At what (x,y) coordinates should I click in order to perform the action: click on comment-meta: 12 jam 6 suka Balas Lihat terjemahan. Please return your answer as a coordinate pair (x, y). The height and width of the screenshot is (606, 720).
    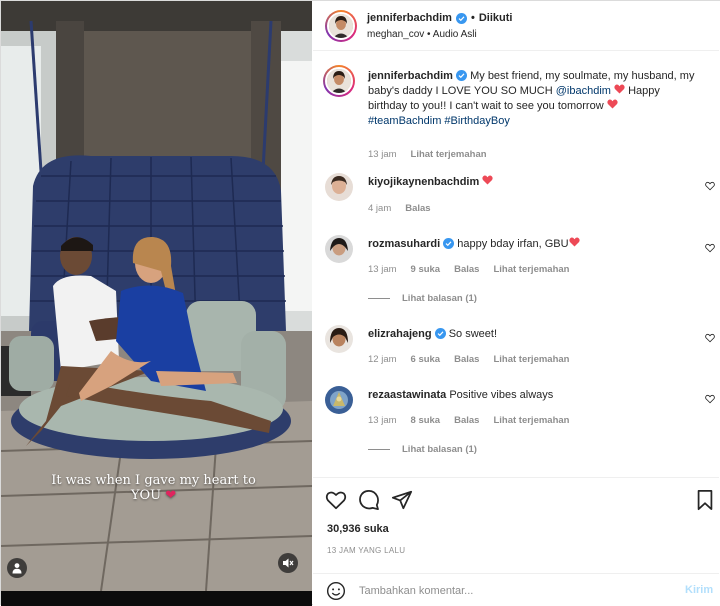
    Looking at the image, I should click on (468, 359).